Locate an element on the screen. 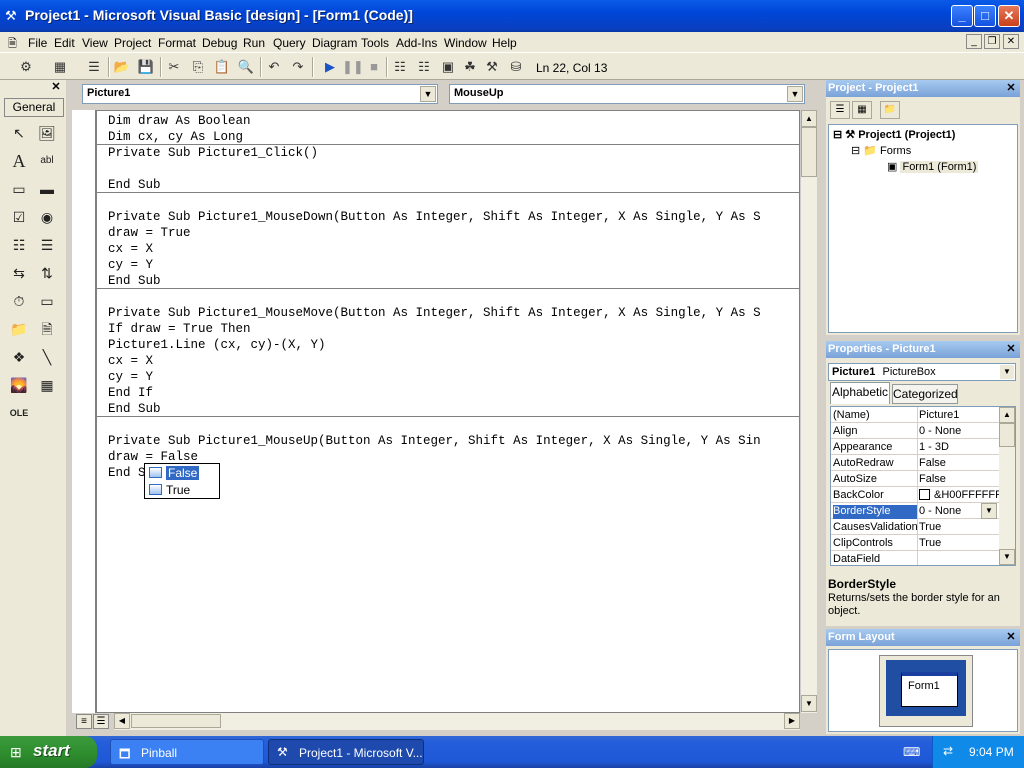 This screenshot has width=1024, height=768. combobox-tool-icon: ☷ is located at coordinates (19, 245).